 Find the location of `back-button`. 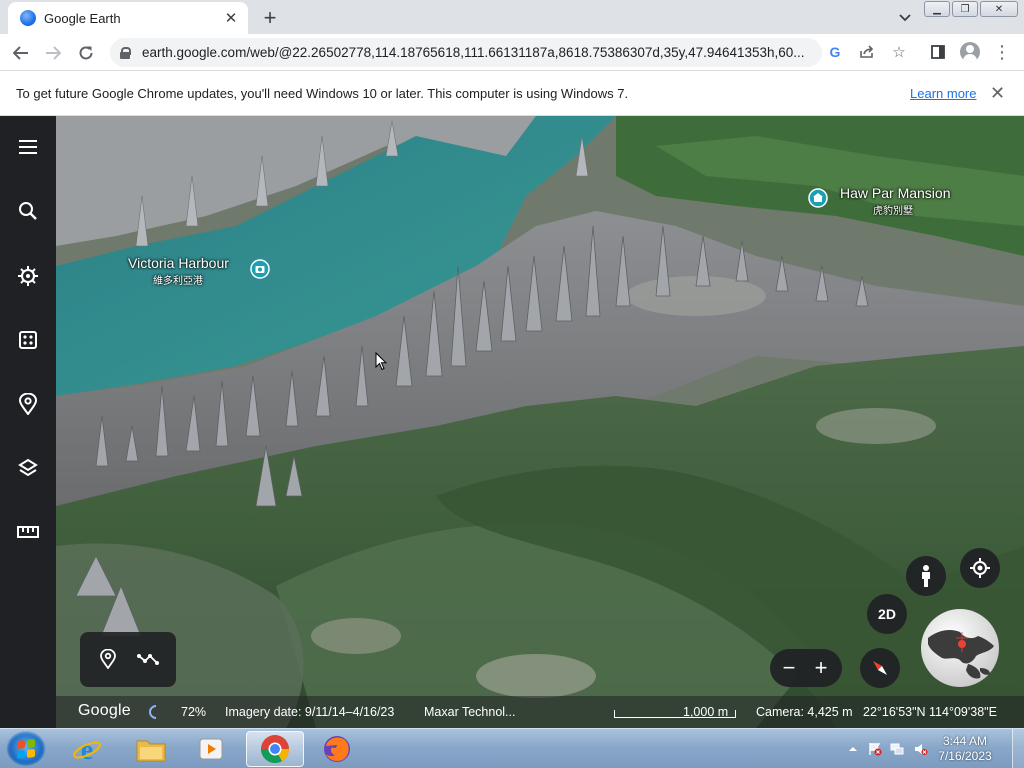

back-button is located at coordinates (21, 53).